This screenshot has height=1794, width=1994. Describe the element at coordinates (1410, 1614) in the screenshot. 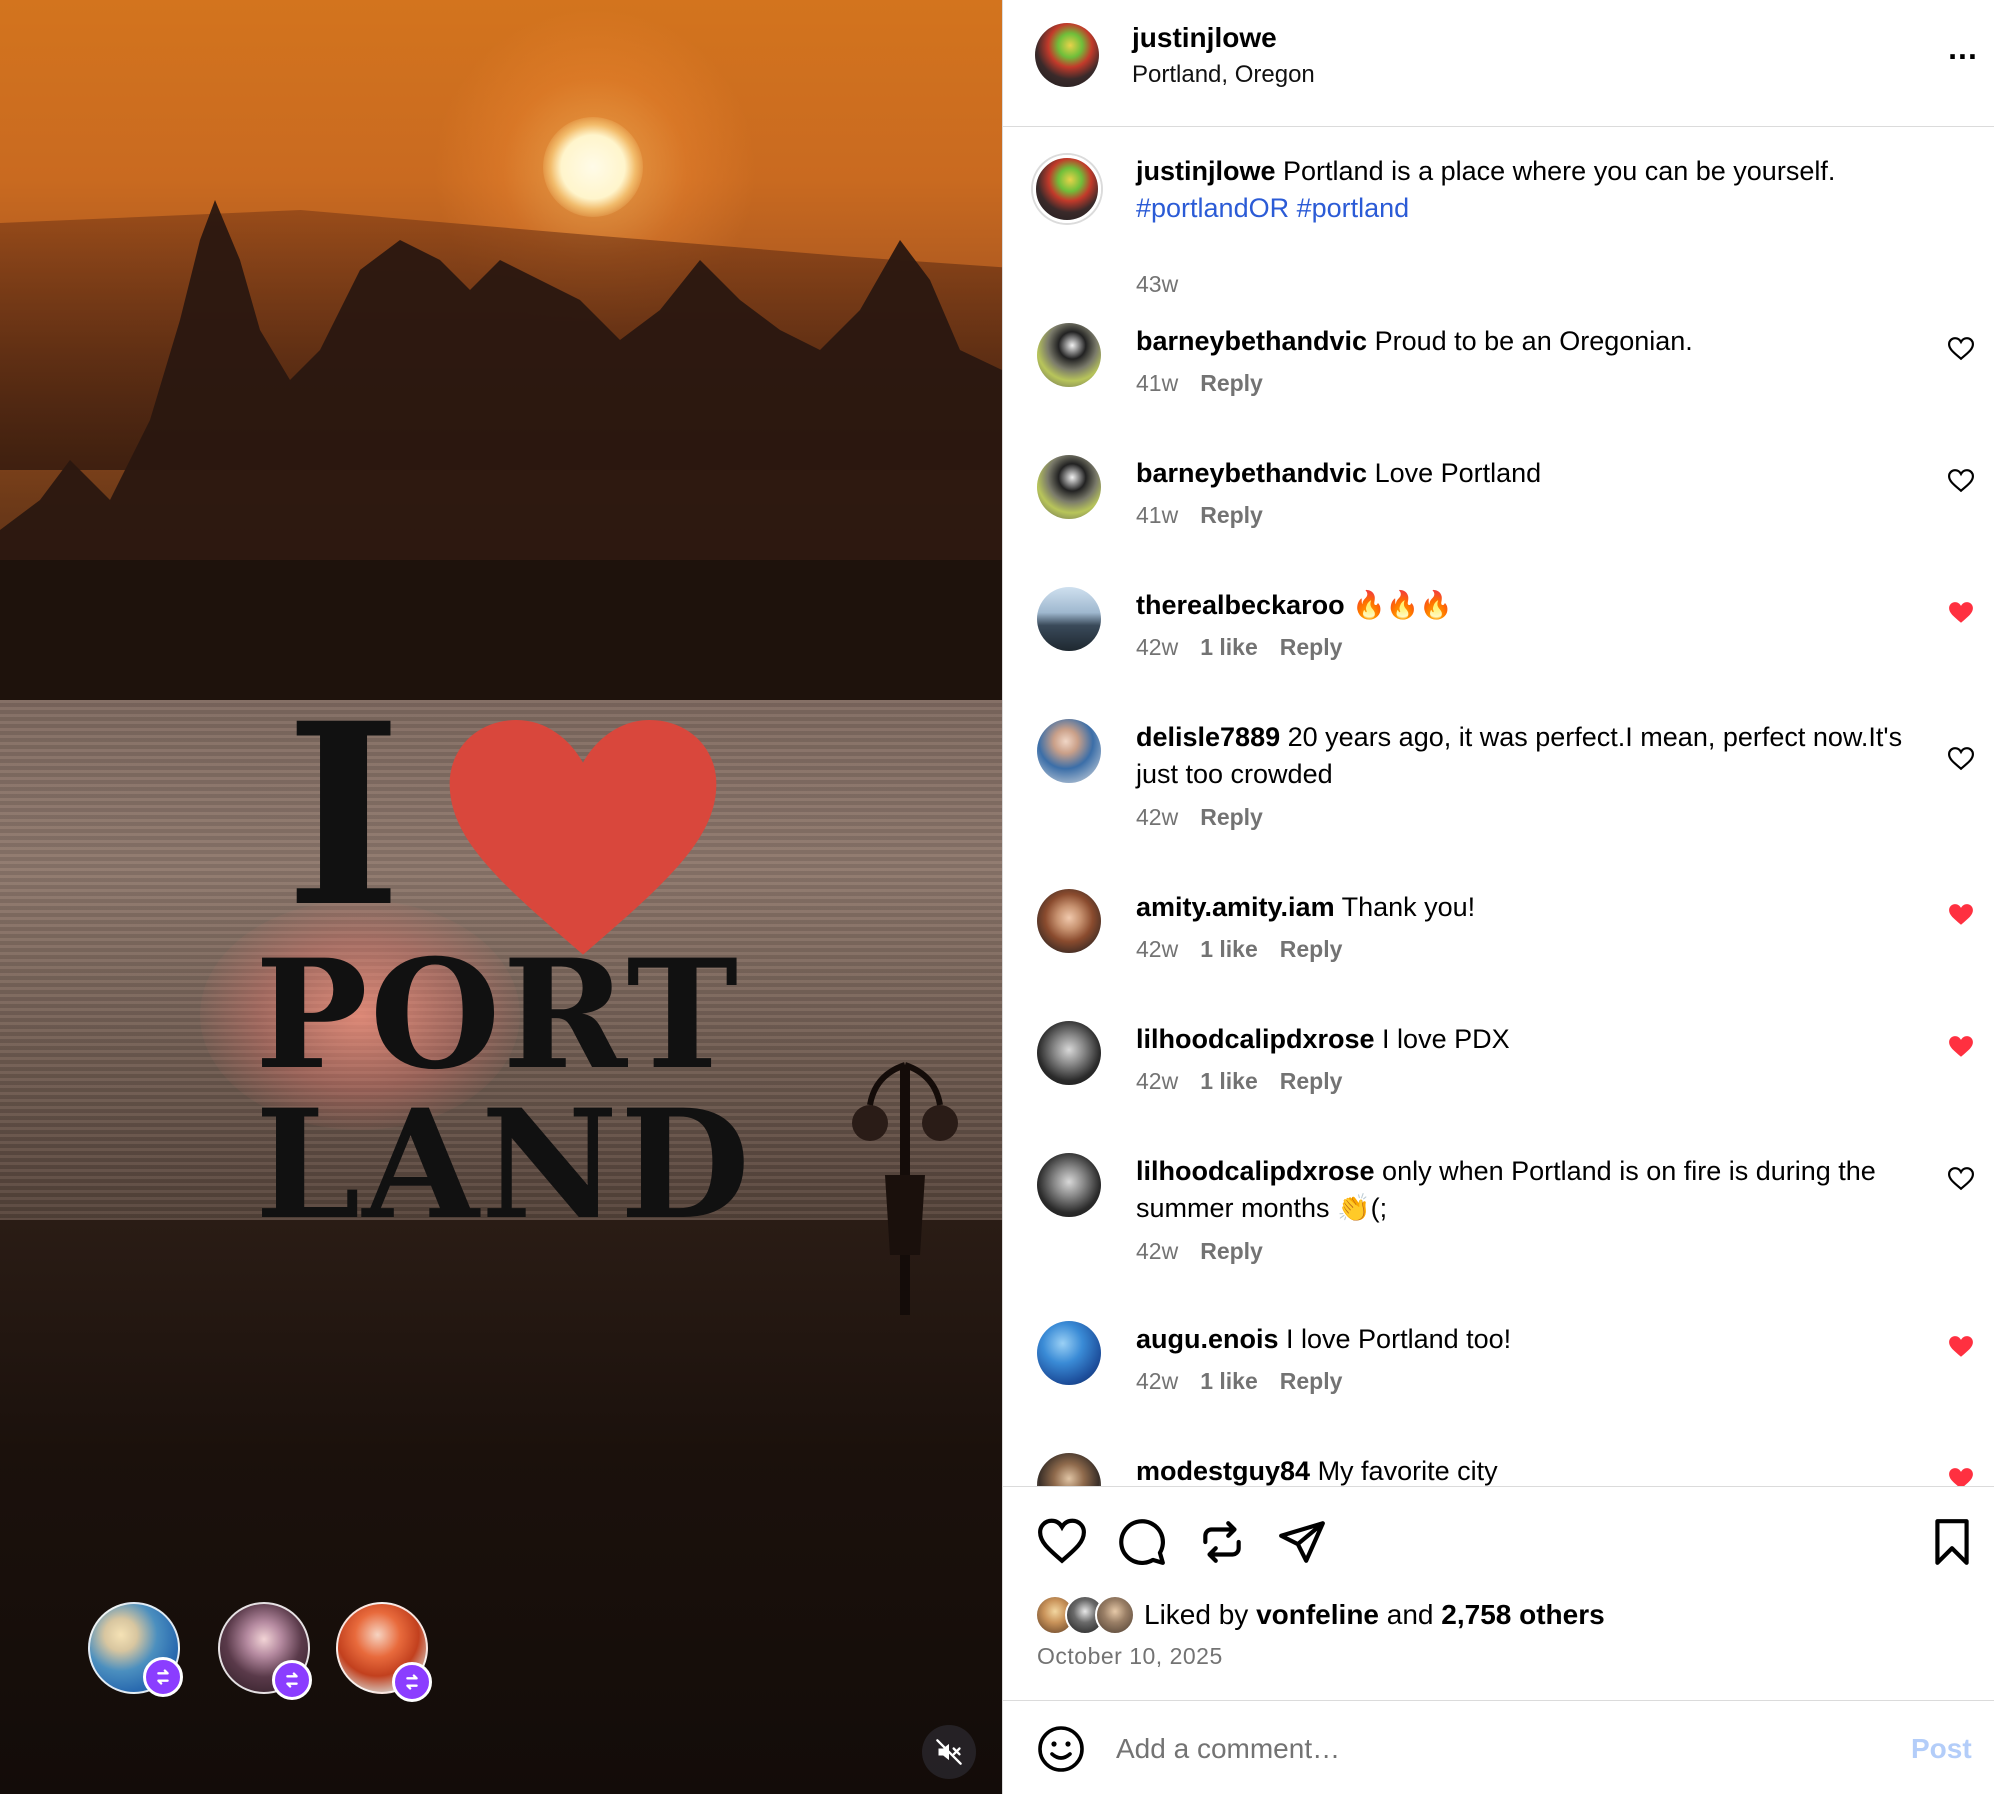

I see `liked-by-and: and` at that location.